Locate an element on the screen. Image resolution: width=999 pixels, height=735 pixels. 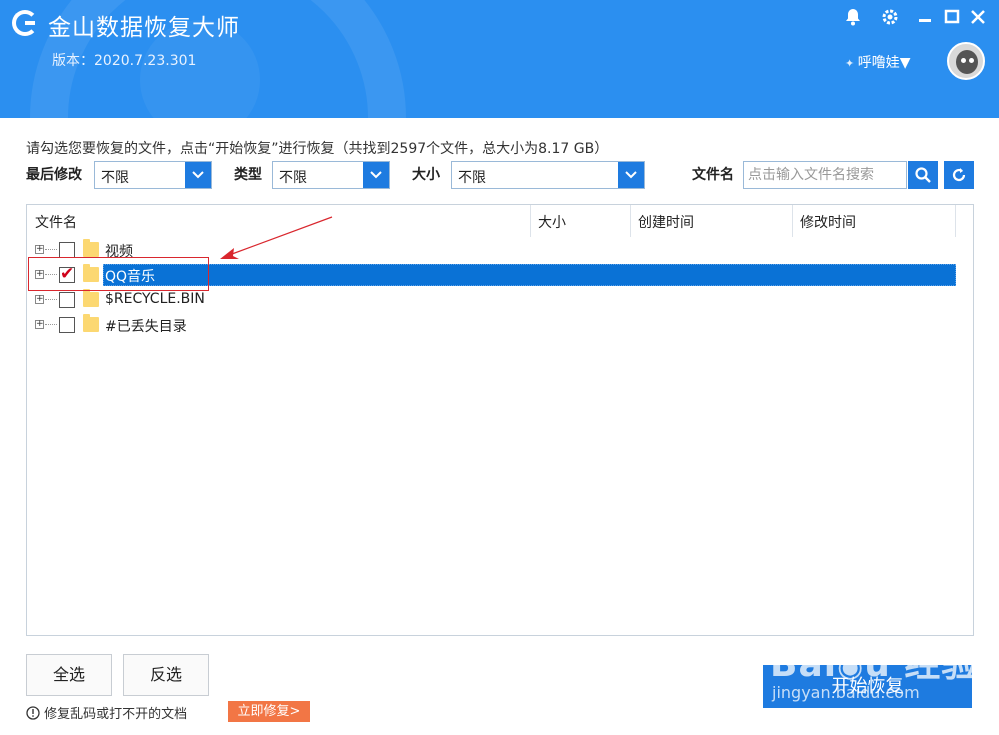
settings-gear-icon is located at coordinates (890, 19).